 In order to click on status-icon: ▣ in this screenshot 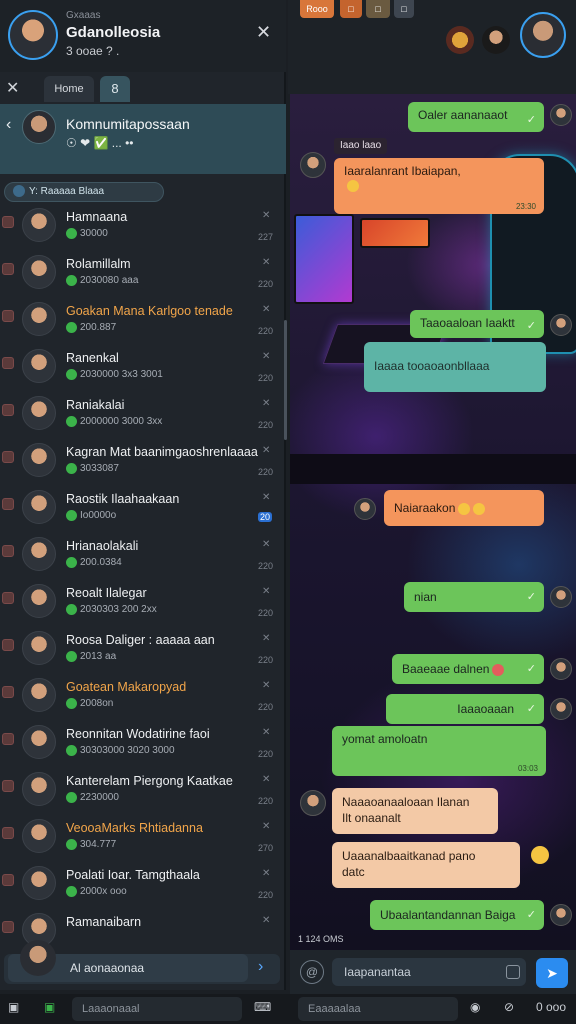, I will do `click(49, 1007)`.